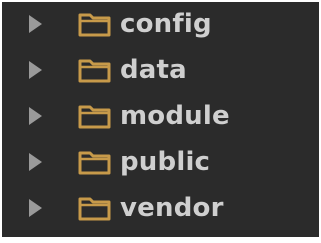  I want to click on tree-item-module: module, so click(160, 116).